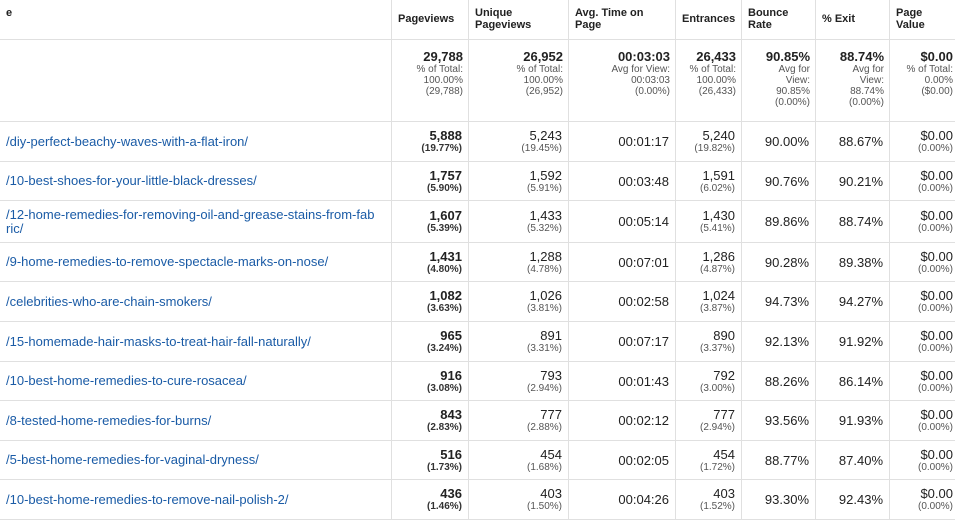 The width and height of the screenshot is (955, 532). Describe the element at coordinates (518, 19) in the screenshot. I see `col-header-unique-pageviews: Unique Pageviews` at that location.